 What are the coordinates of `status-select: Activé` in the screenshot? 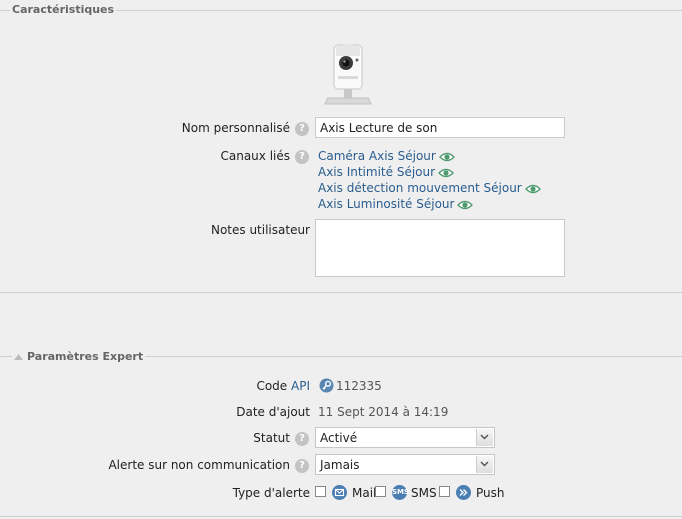 It's located at (405, 437).